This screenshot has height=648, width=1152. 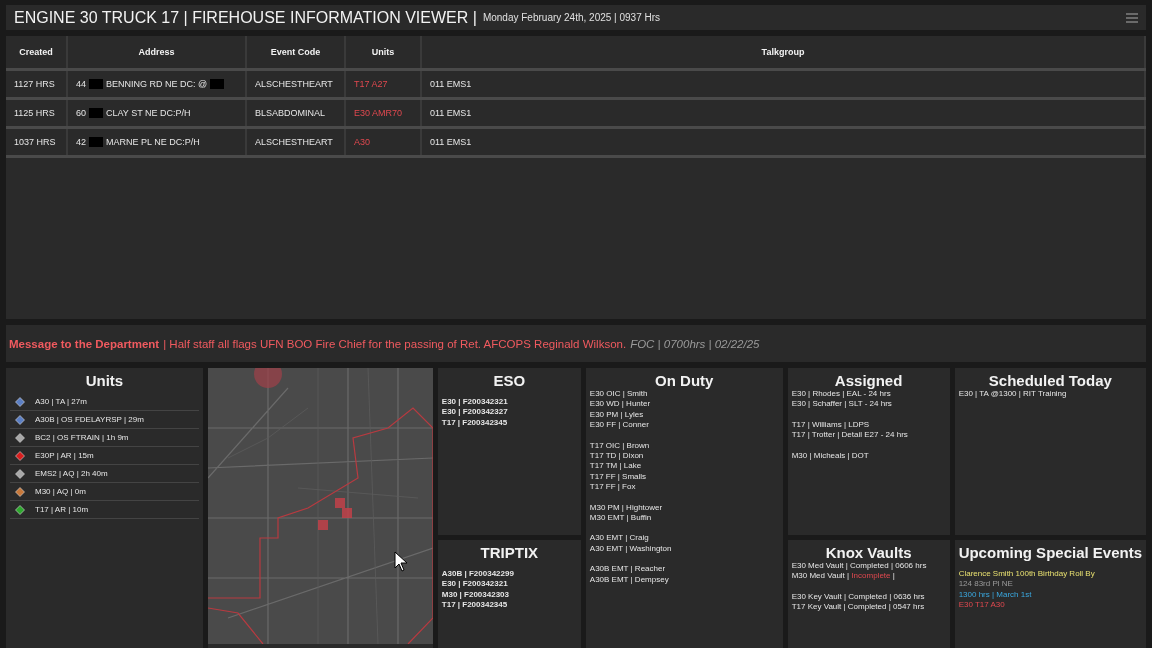 What do you see at coordinates (1050, 380) in the screenshot?
I see `panel-title: Scheduled Today` at bounding box center [1050, 380].